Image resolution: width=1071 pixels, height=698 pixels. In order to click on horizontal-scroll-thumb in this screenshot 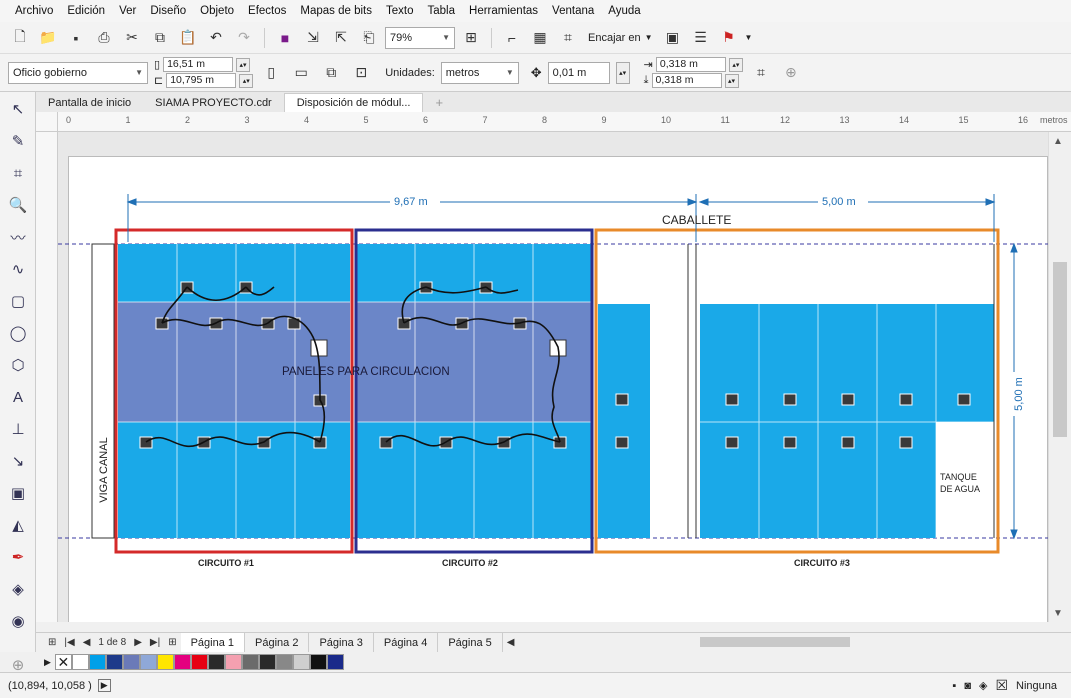, I will do `click(775, 642)`.